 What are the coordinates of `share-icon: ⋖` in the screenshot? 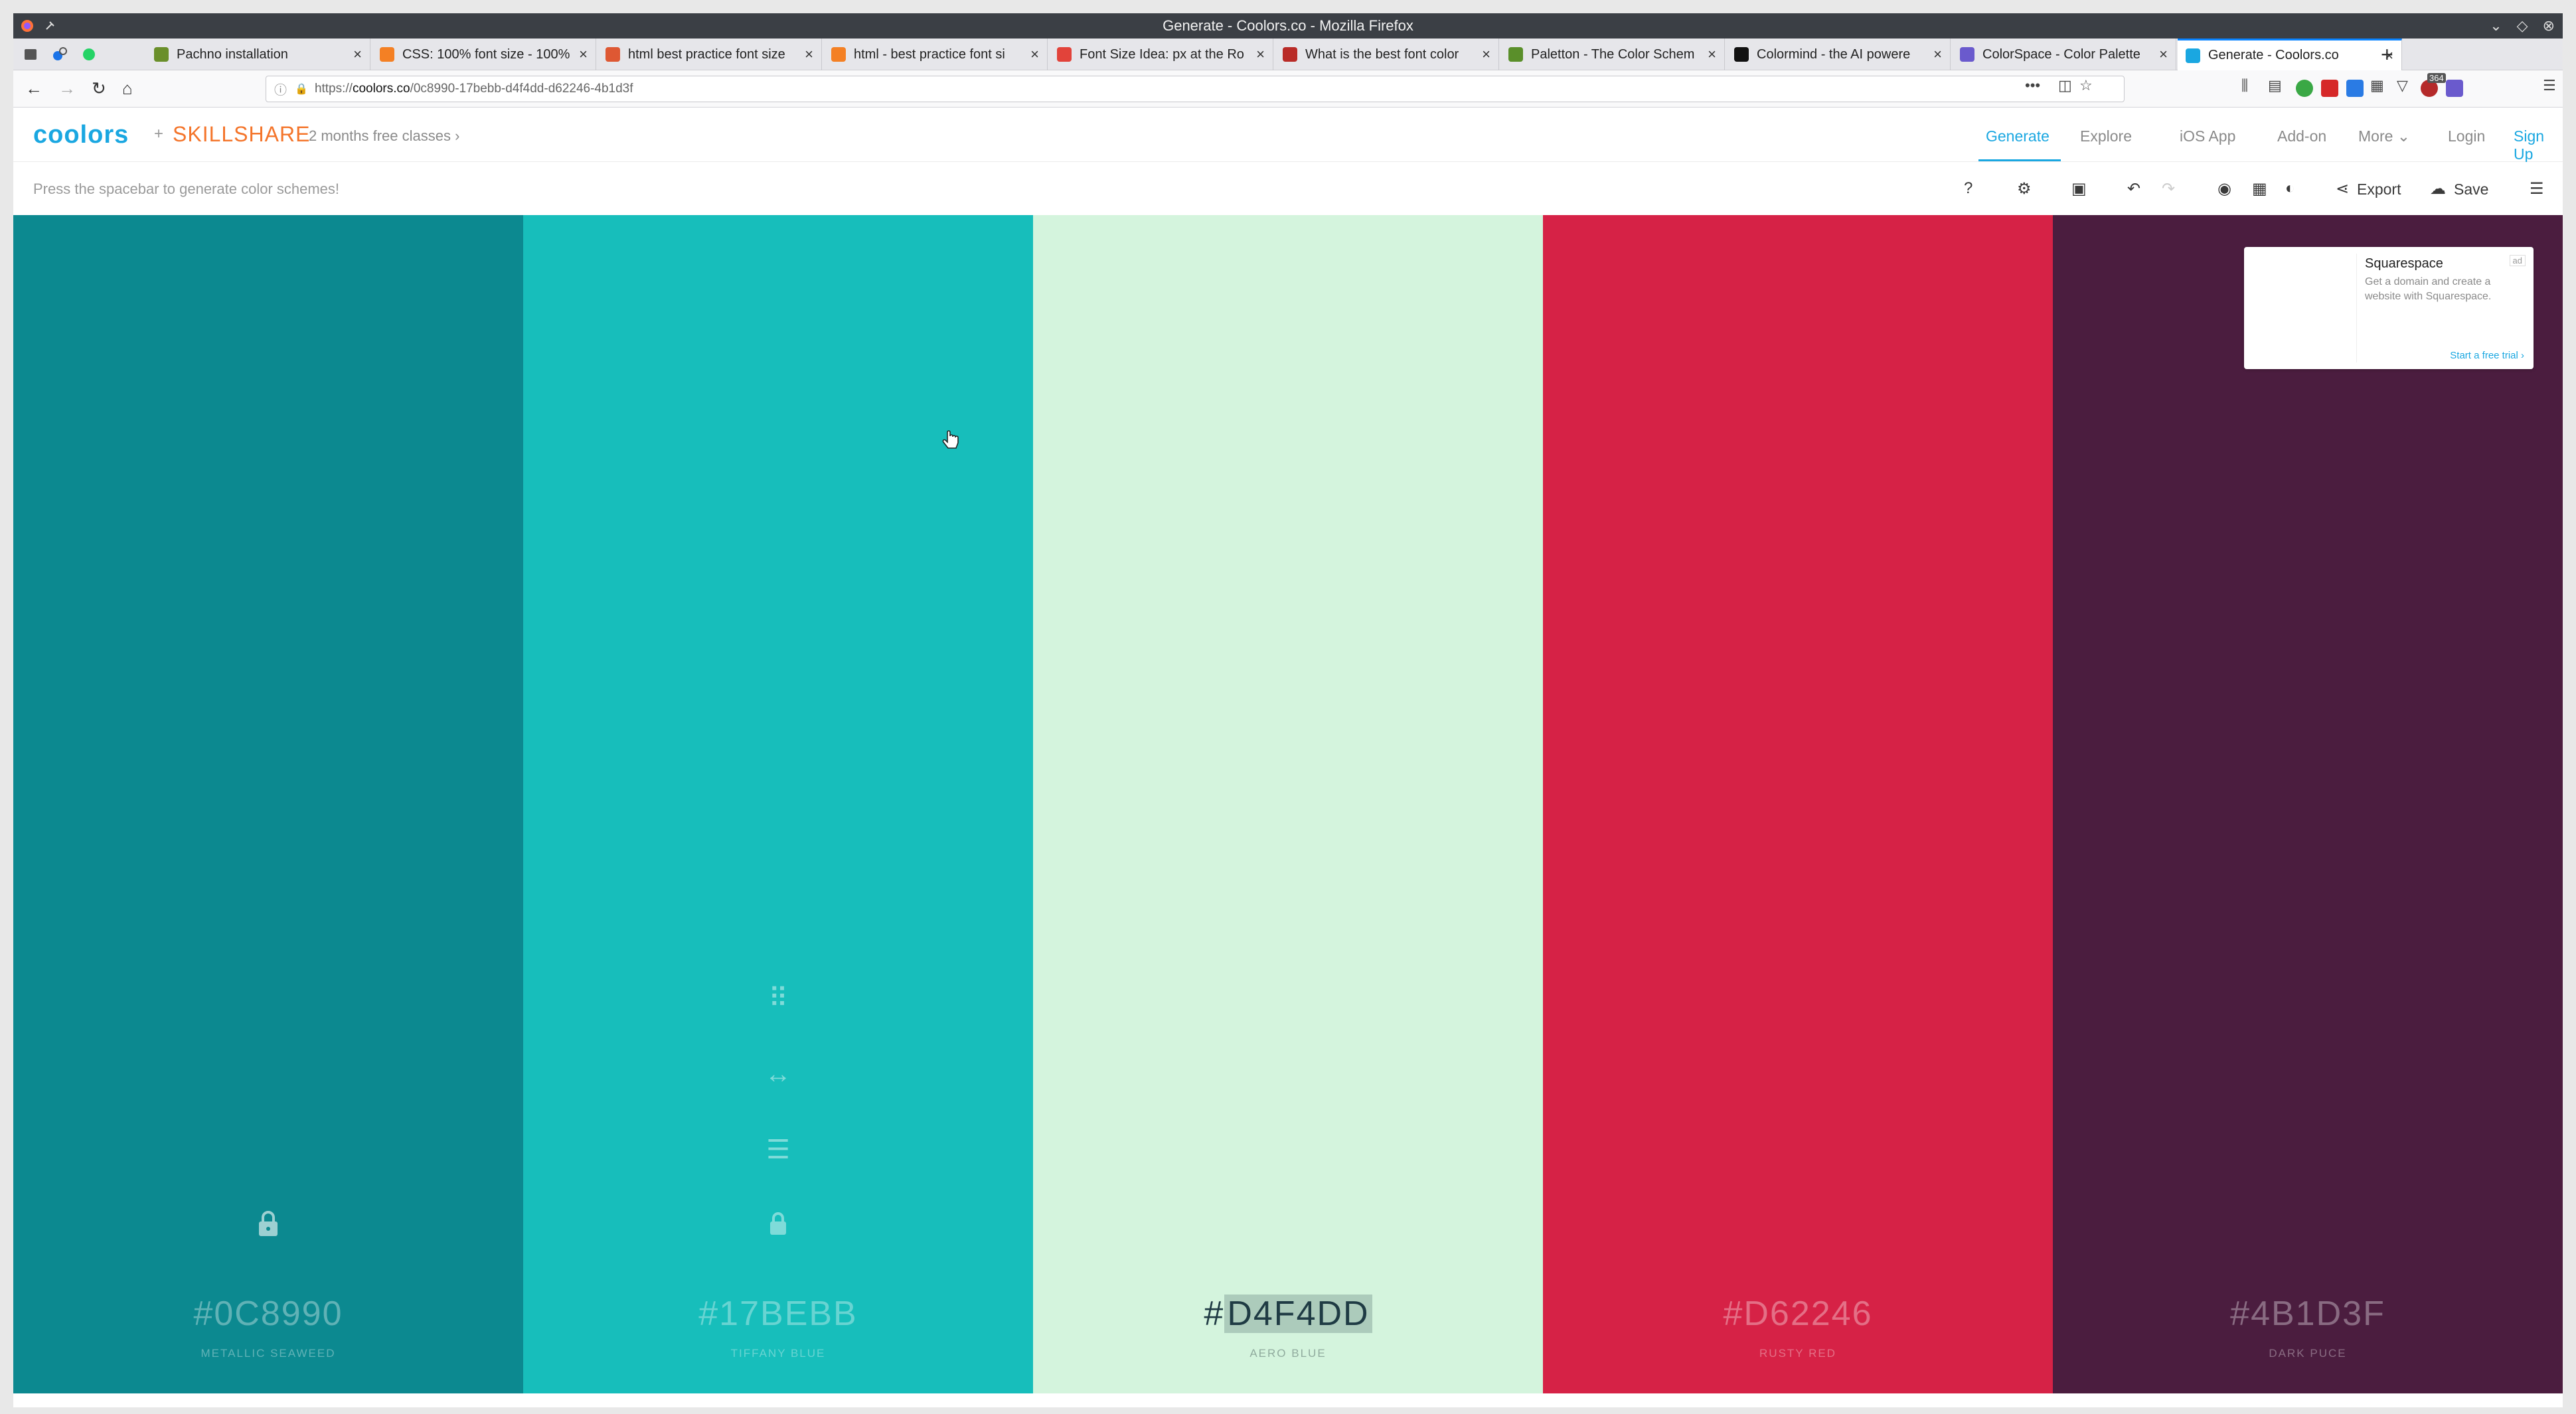 It's located at (2342, 188).